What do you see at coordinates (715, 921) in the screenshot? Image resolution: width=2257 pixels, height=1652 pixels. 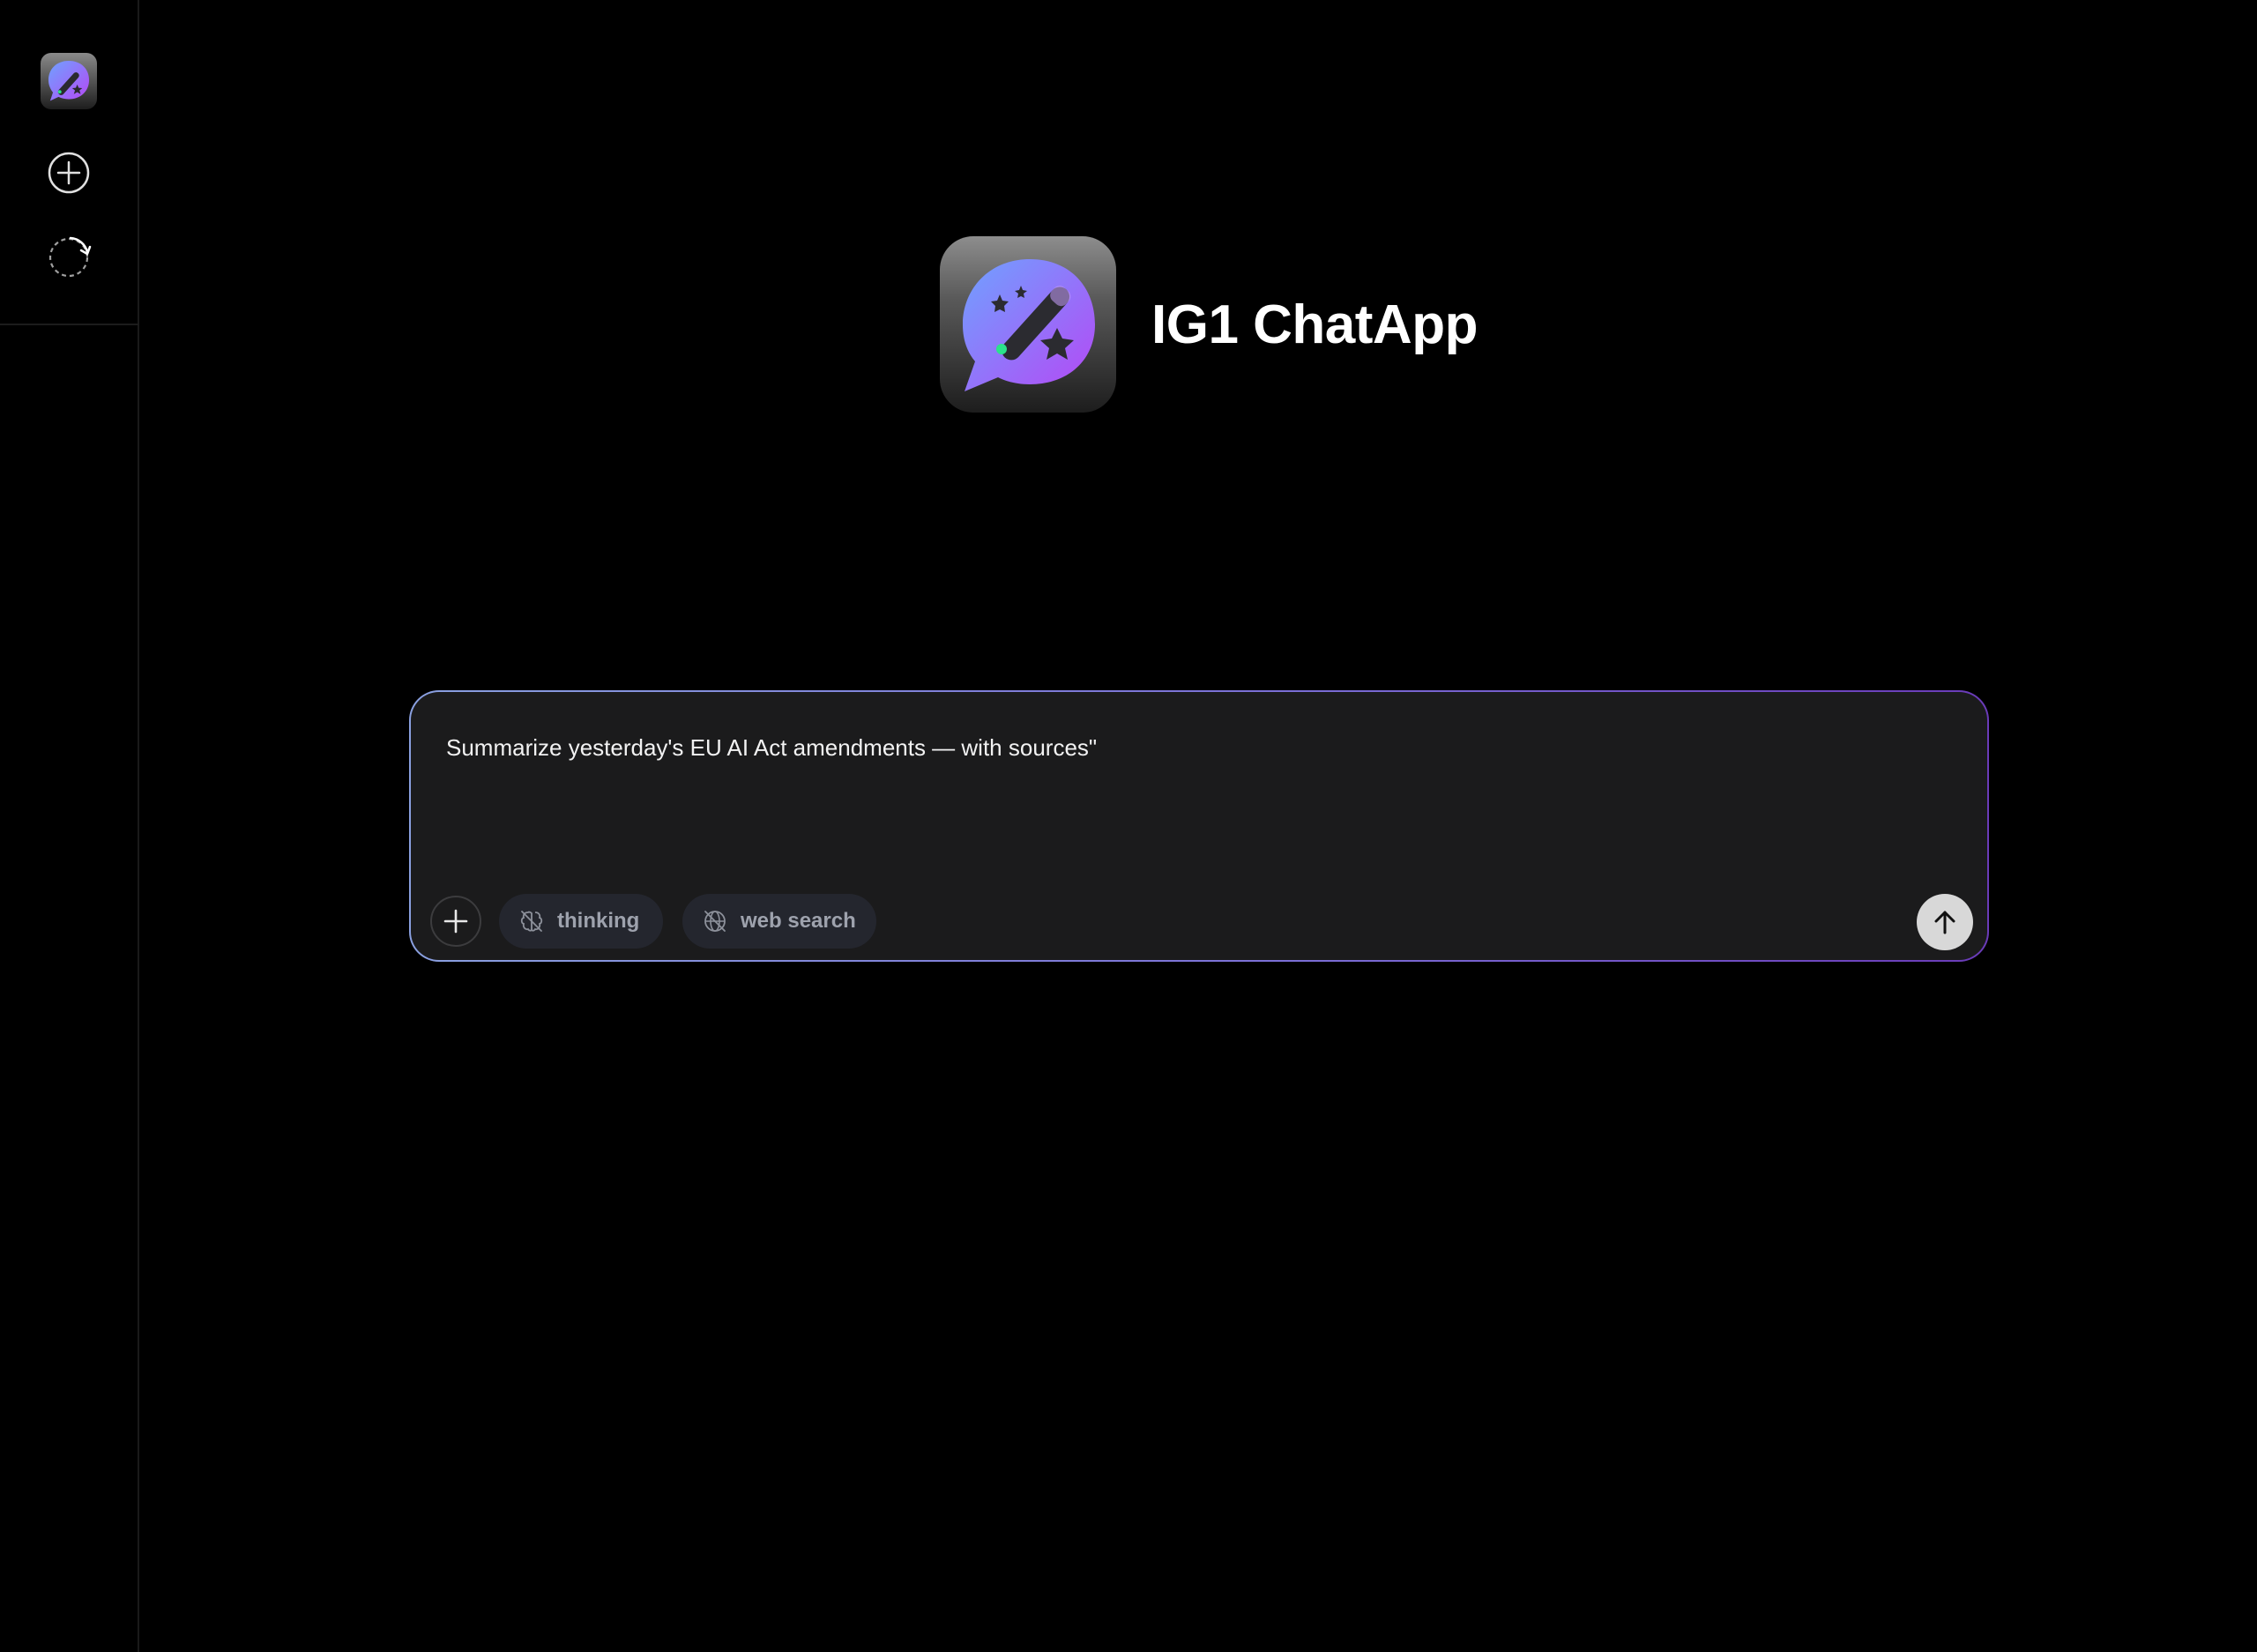 I see `globe-off-icon` at bounding box center [715, 921].